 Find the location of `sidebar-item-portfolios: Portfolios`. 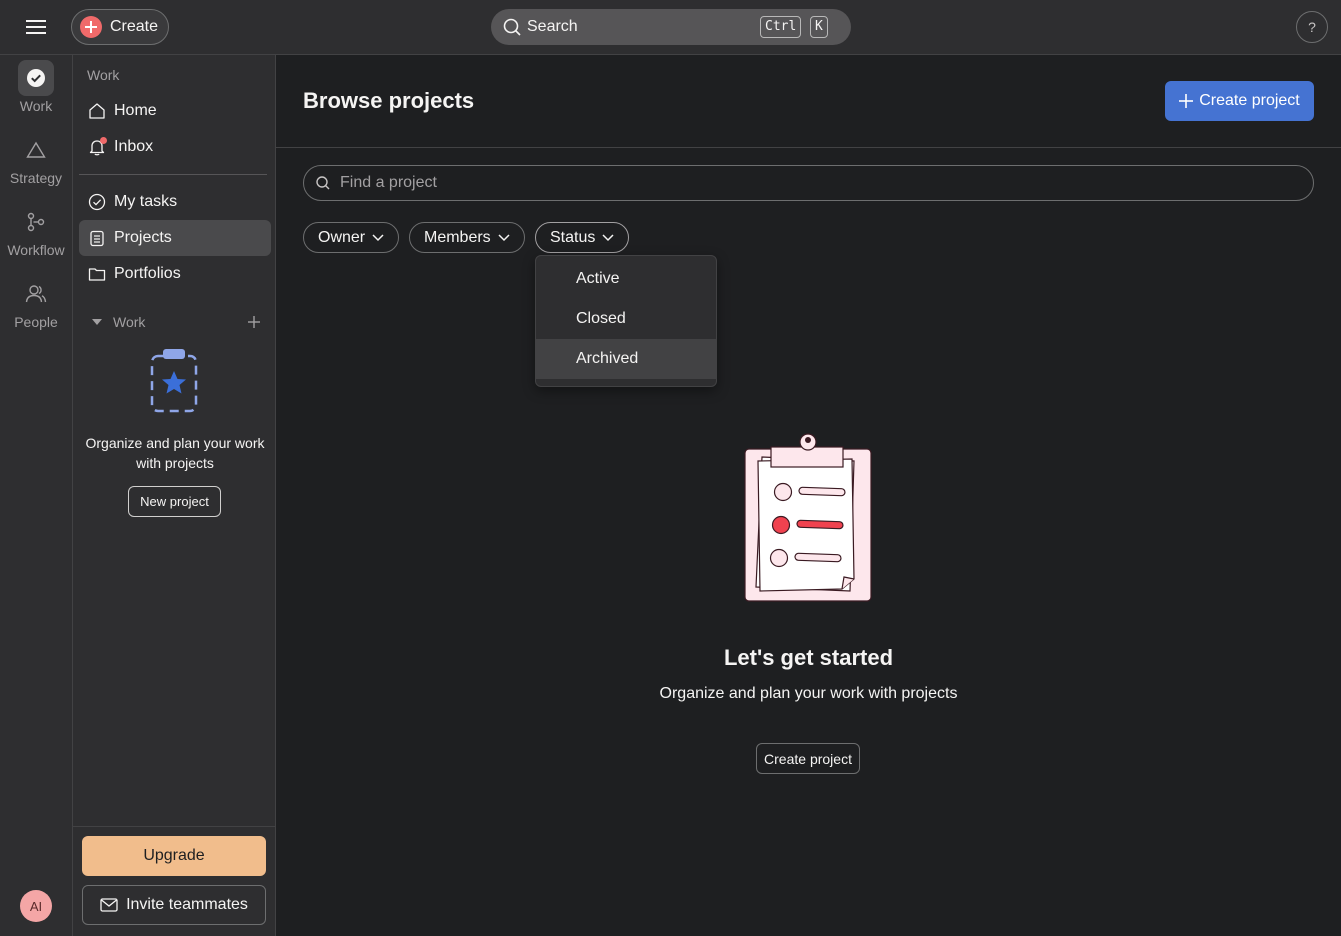

sidebar-item-portfolios: Portfolios is located at coordinates (175, 274).